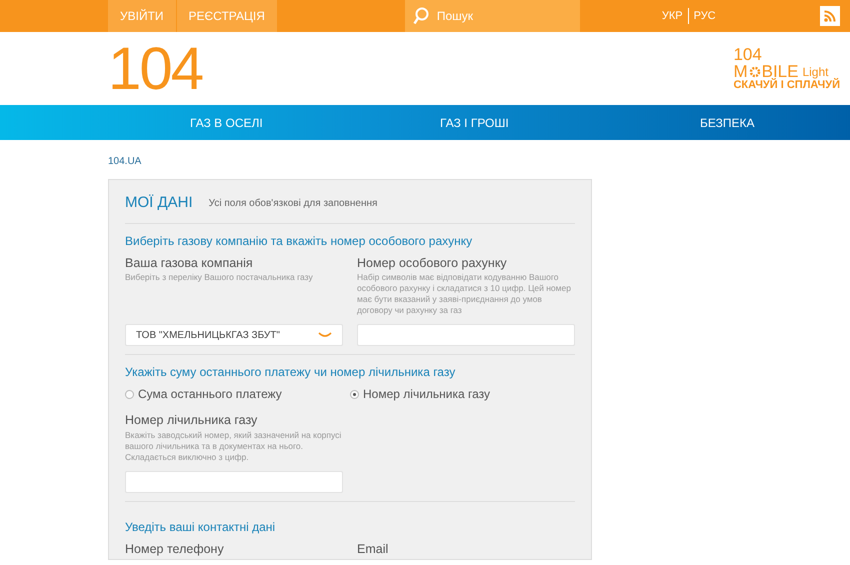 Image resolution: width=850 pixels, height=565 pixels. What do you see at coordinates (373, 549) in the screenshot?
I see `field-label: Email` at bounding box center [373, 549].